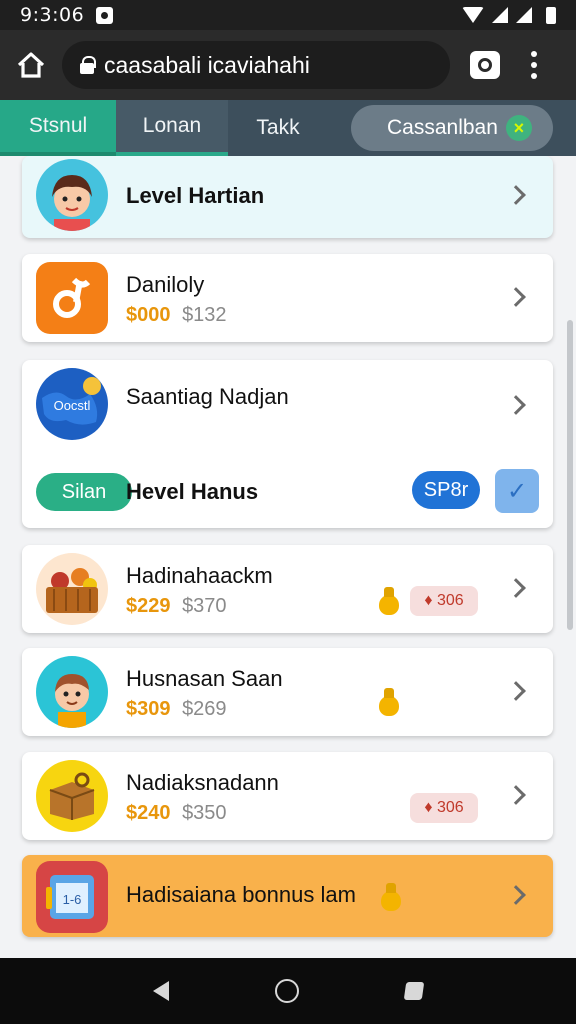  I want to click on promo-banner: 1-6 Hadisaiana bonnus lam, so click(287, 896).